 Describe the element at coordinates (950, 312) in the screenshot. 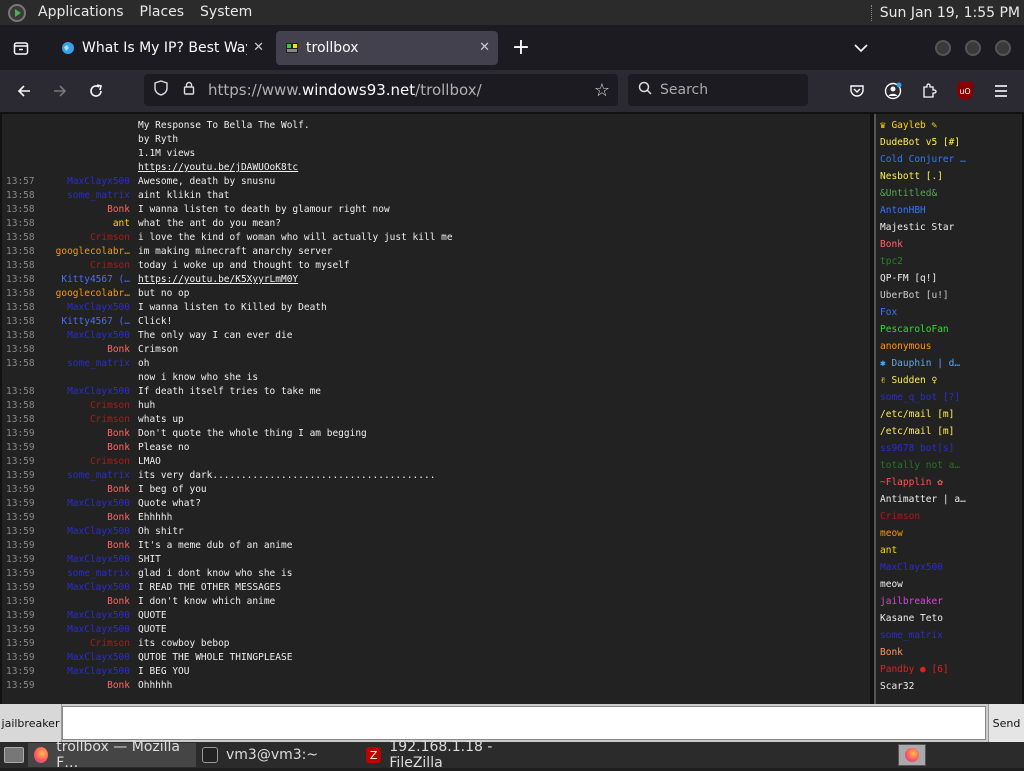

I see `user-list-item: Fox` at that location.